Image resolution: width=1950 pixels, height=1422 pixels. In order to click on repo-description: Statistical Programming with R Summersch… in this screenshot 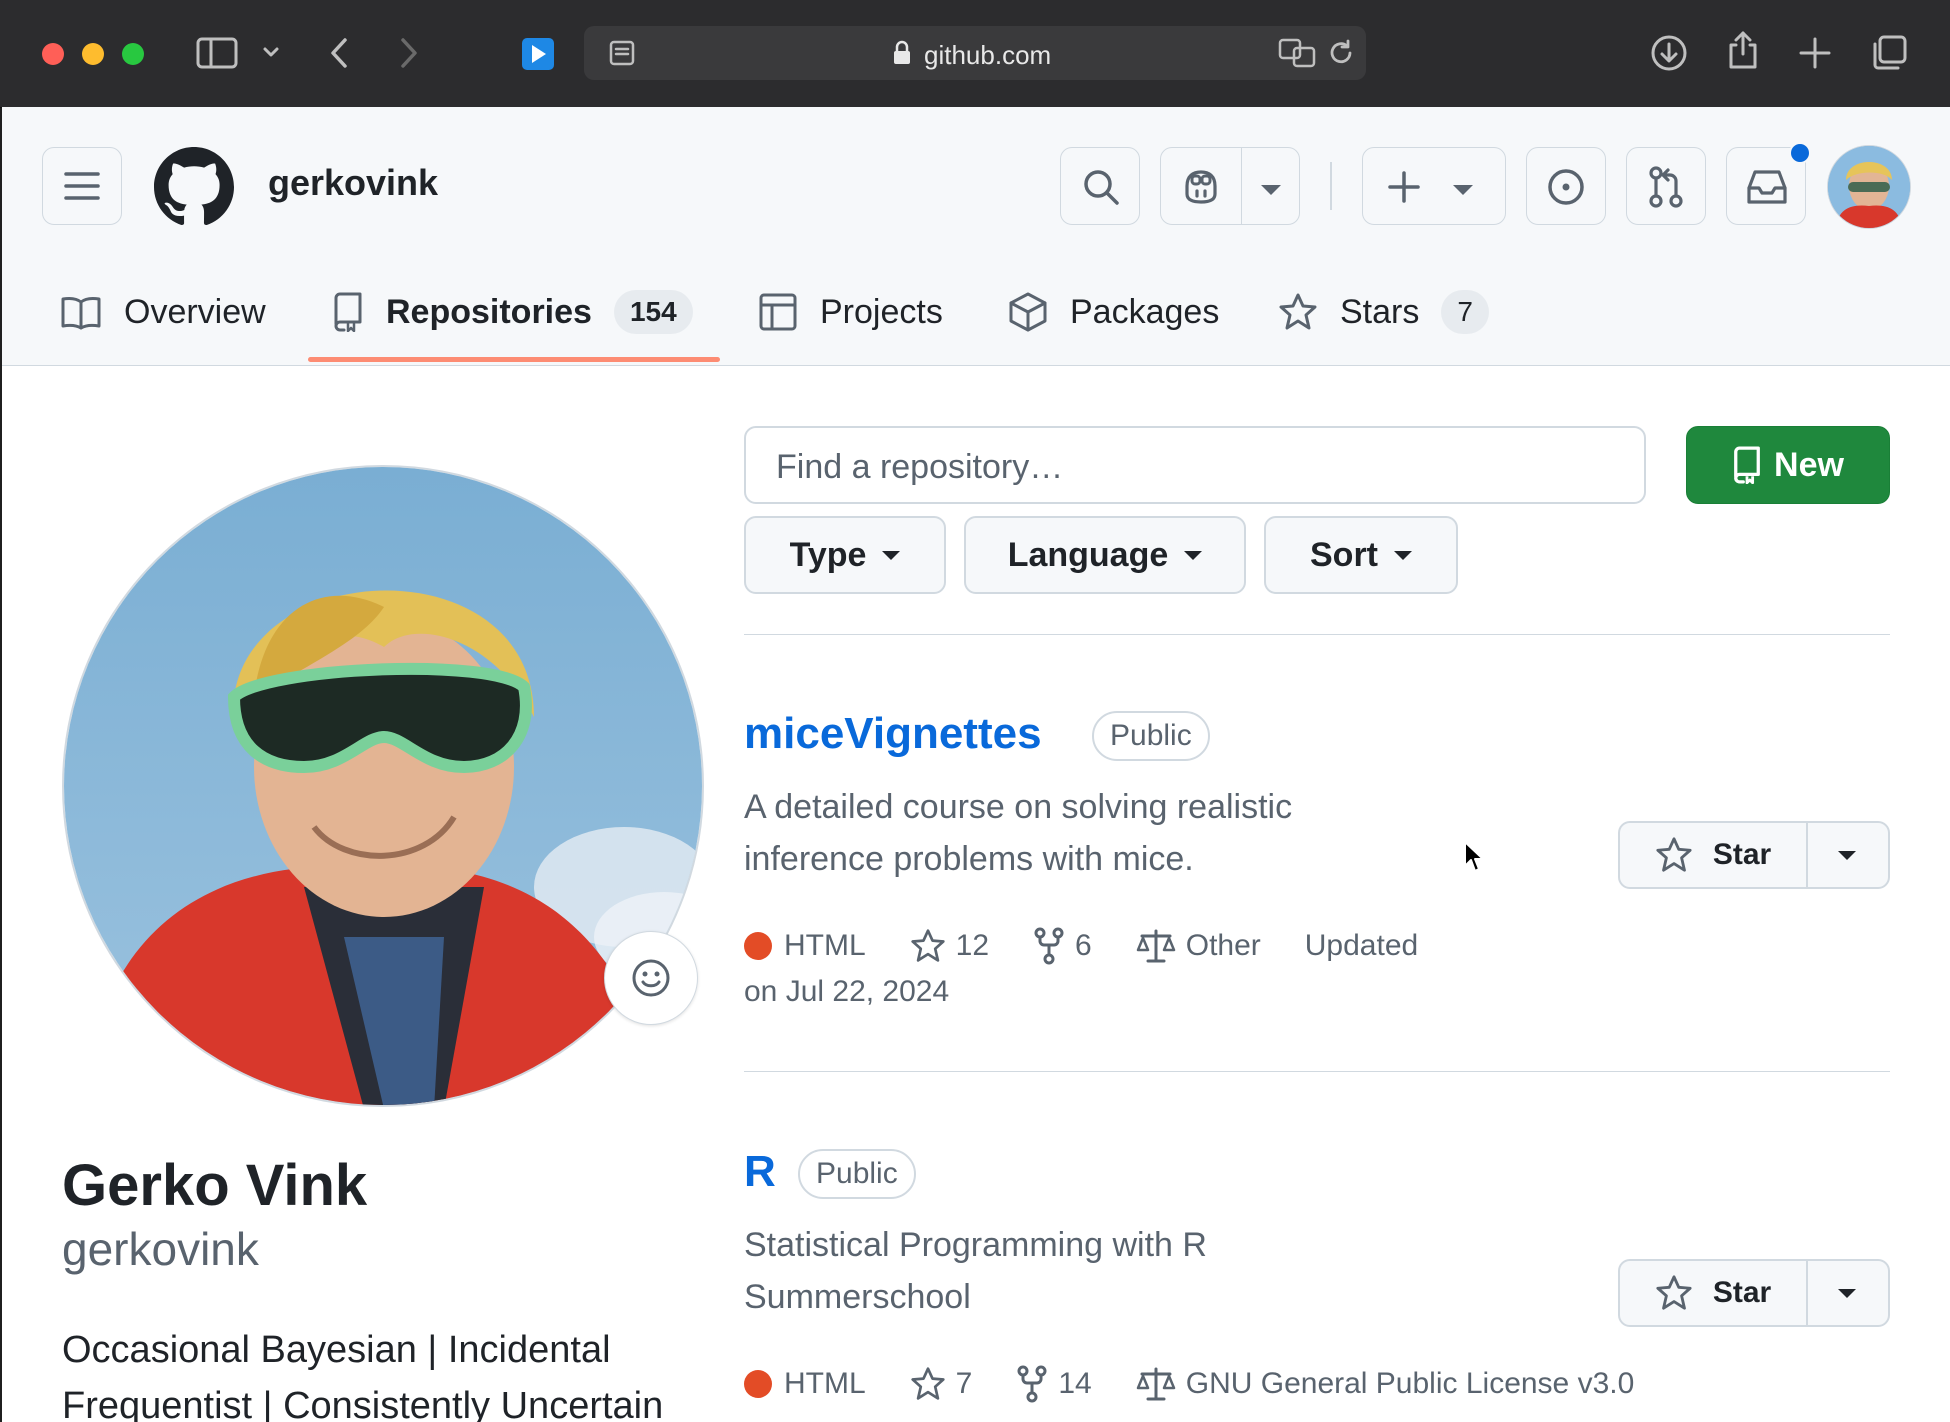, I will do `click(975, 1271)`.